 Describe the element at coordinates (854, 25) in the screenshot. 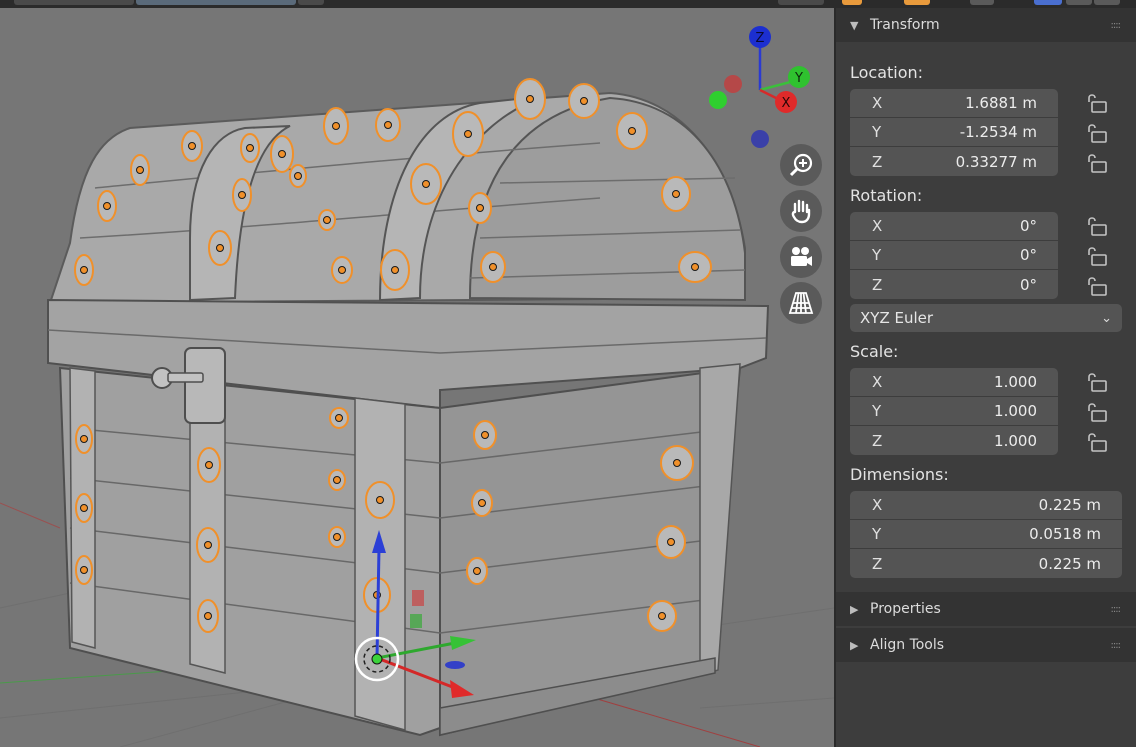

I see `collapse-triangle-icon: ▼` at that location.